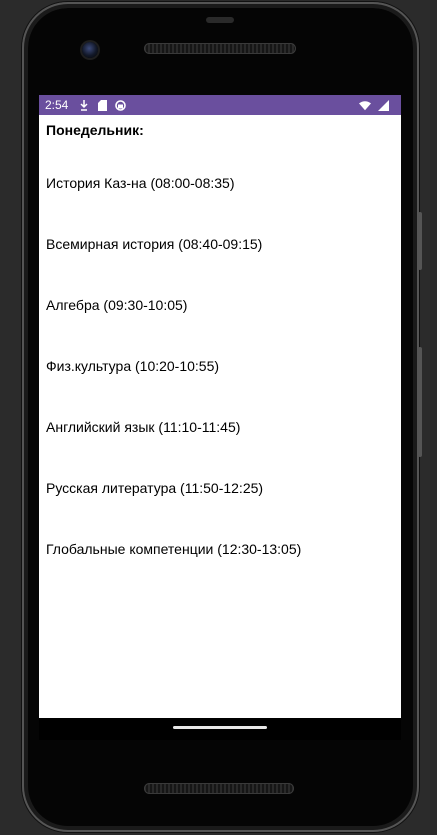 The image size is (437, 835). I want to click on sensor-slot, so click(220, 20).